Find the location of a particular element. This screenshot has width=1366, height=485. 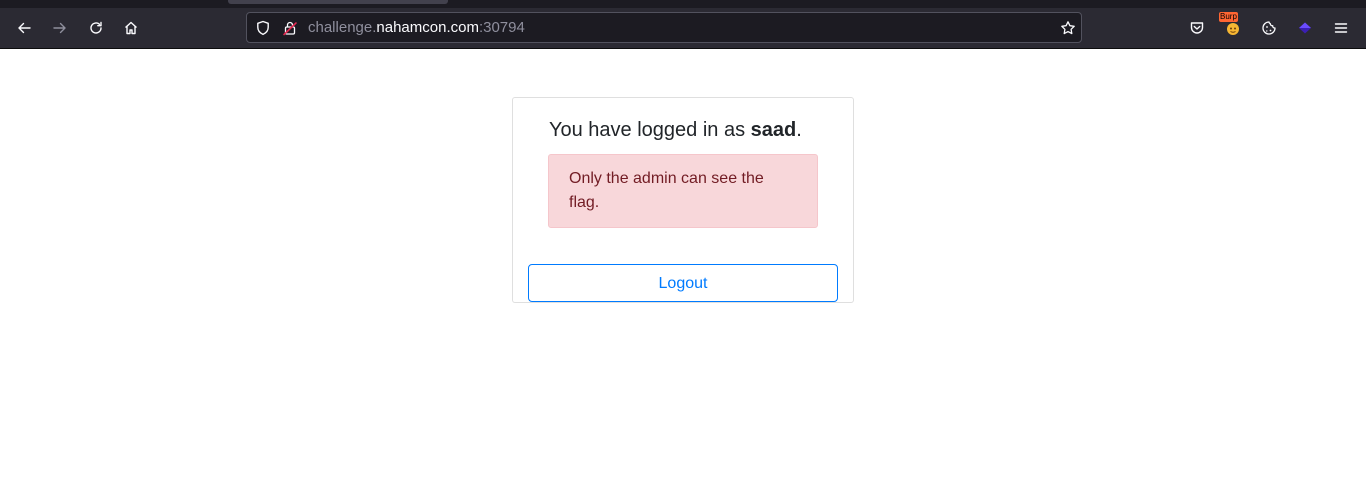

hamburger-menu-icon is located at coordinates (1341, 28).